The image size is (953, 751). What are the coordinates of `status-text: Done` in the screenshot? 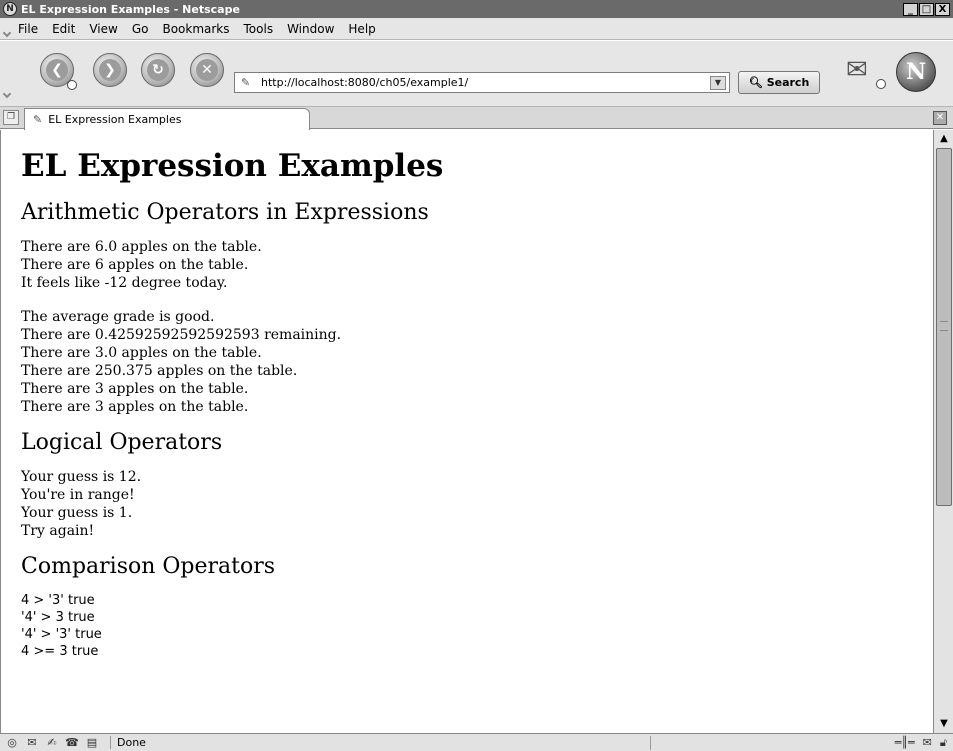 It's located at (380, 742).